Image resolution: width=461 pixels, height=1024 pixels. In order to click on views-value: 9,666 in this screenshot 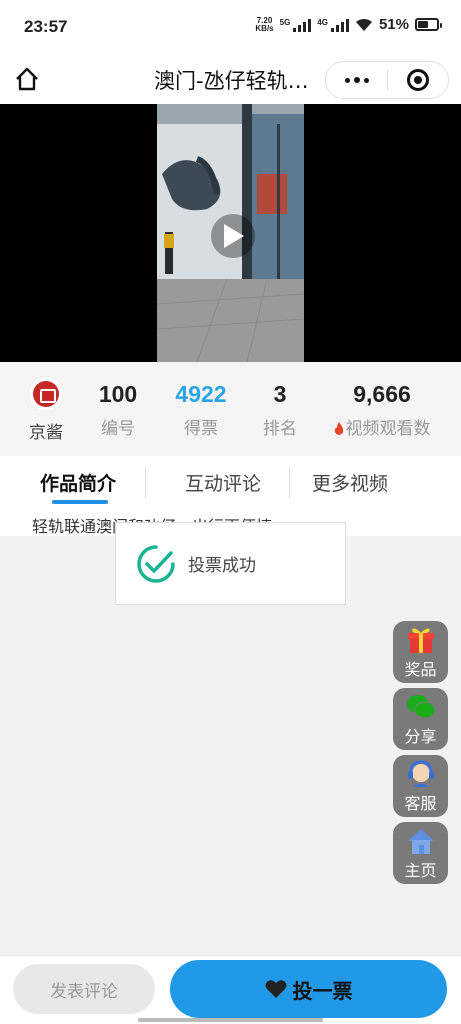, I will do `click(382, 394)`.